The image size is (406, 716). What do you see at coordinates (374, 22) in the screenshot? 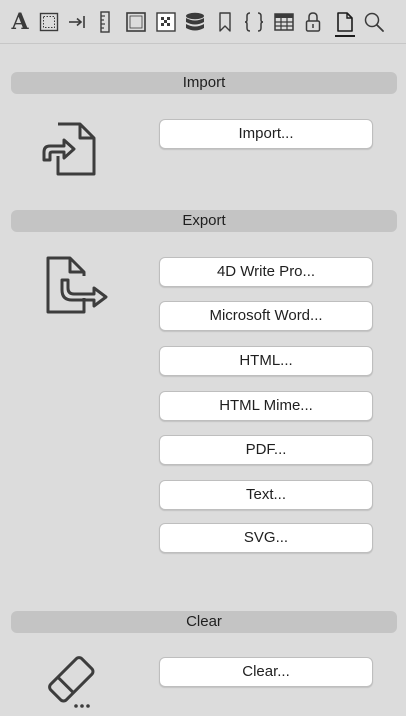
I see `search-icon` at bounding box center [374, 22].